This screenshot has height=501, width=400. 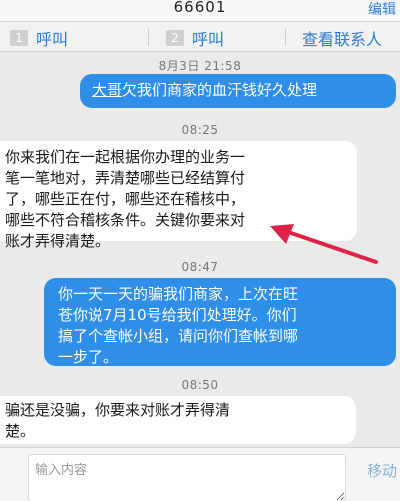 What do you see at coordinates (52, 39) in the screenshot?
I see `call-sim1-label: 呼叫` at bounding box center [52, 39].